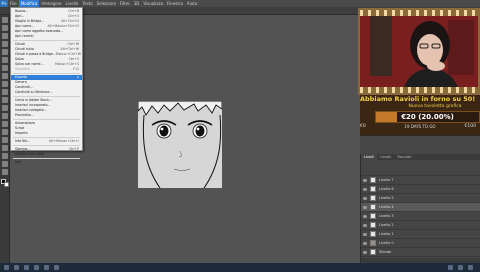 The image size is (480, 272). I want to click on menu-immagine: Immagine, so click(51, 3).